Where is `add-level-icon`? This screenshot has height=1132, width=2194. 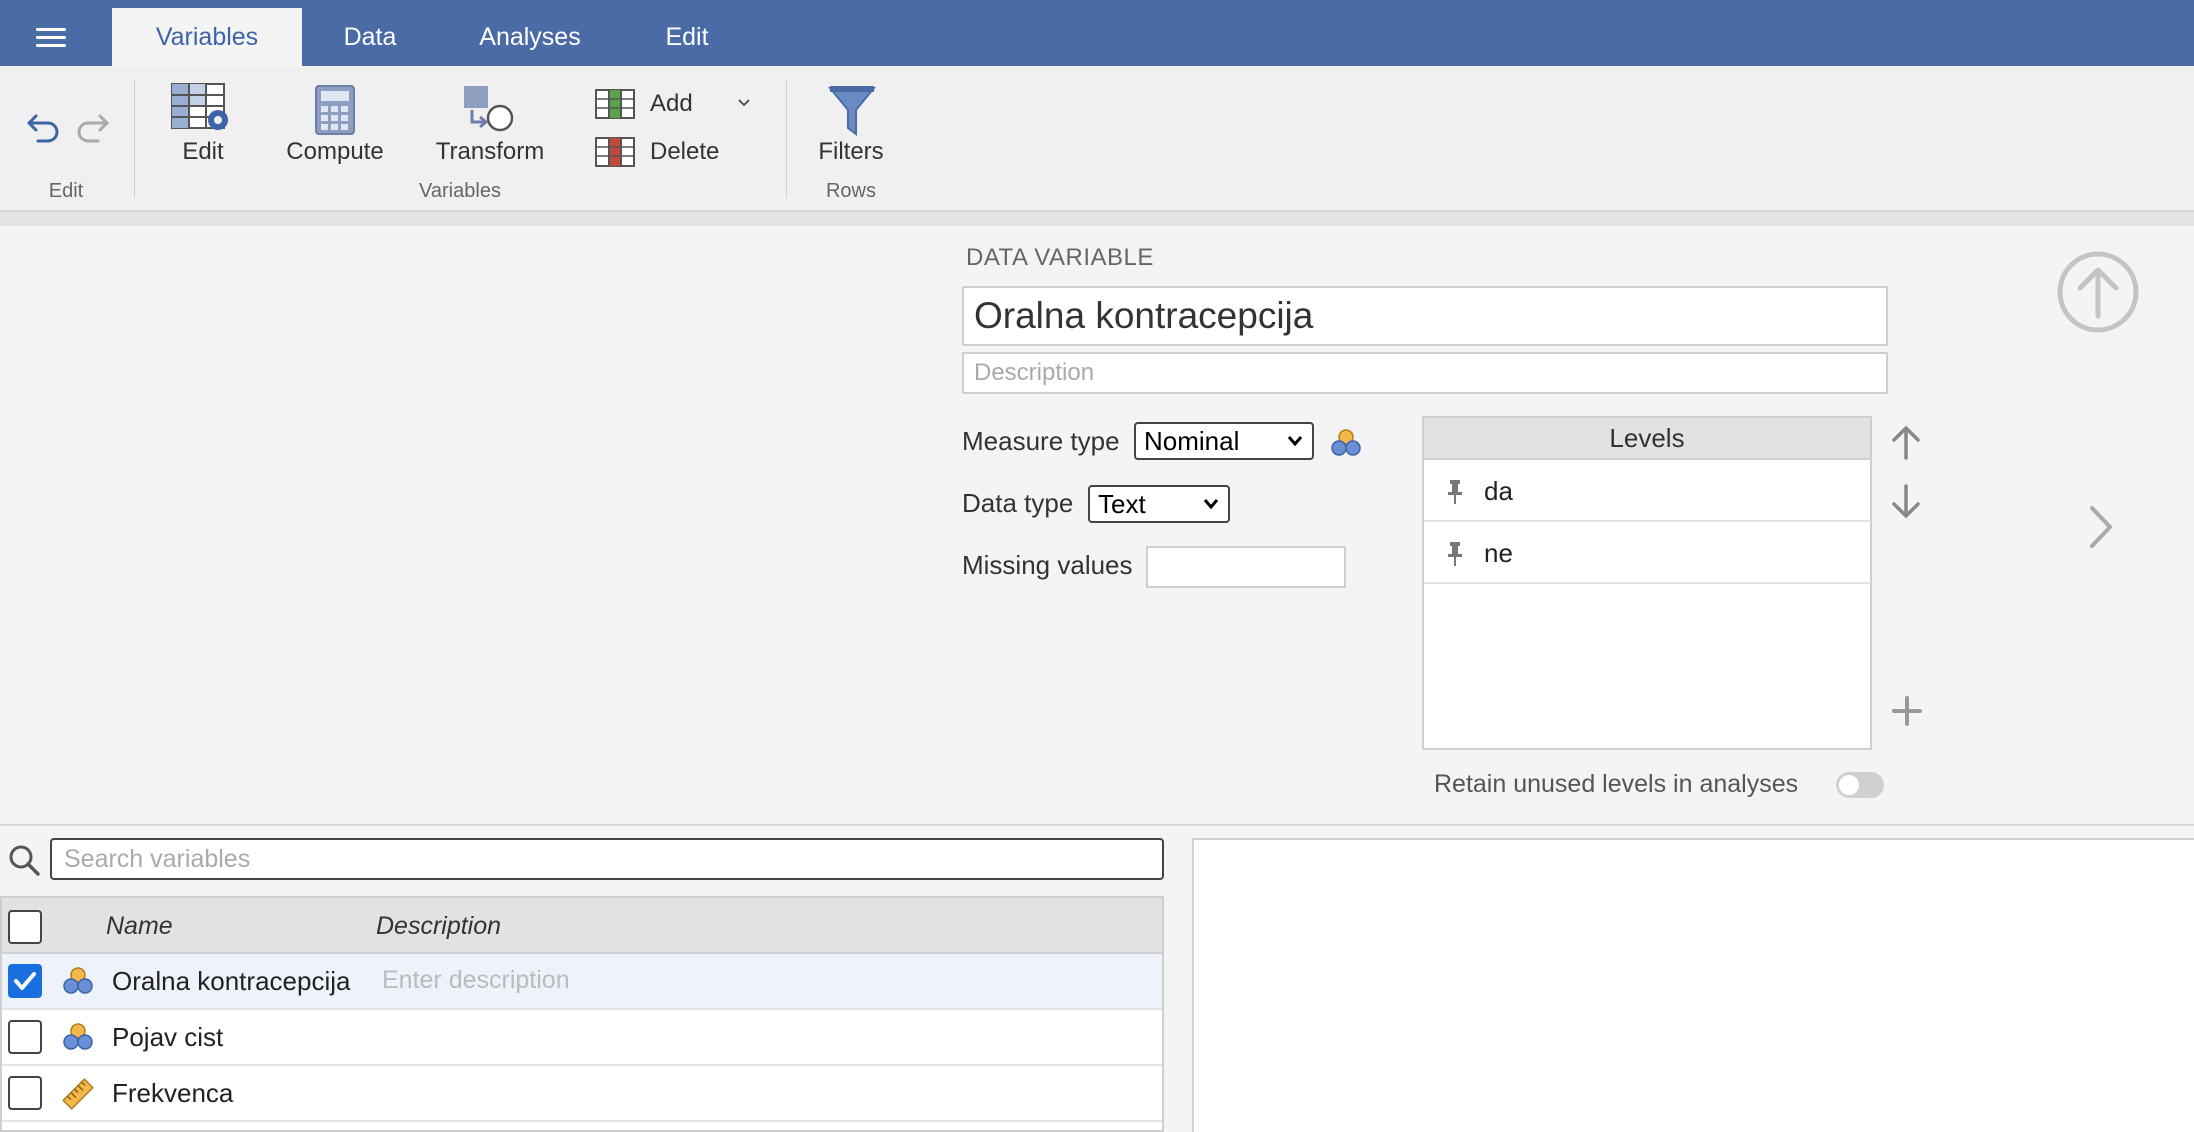 add-level-icon is located at coordinates (1907, 713).